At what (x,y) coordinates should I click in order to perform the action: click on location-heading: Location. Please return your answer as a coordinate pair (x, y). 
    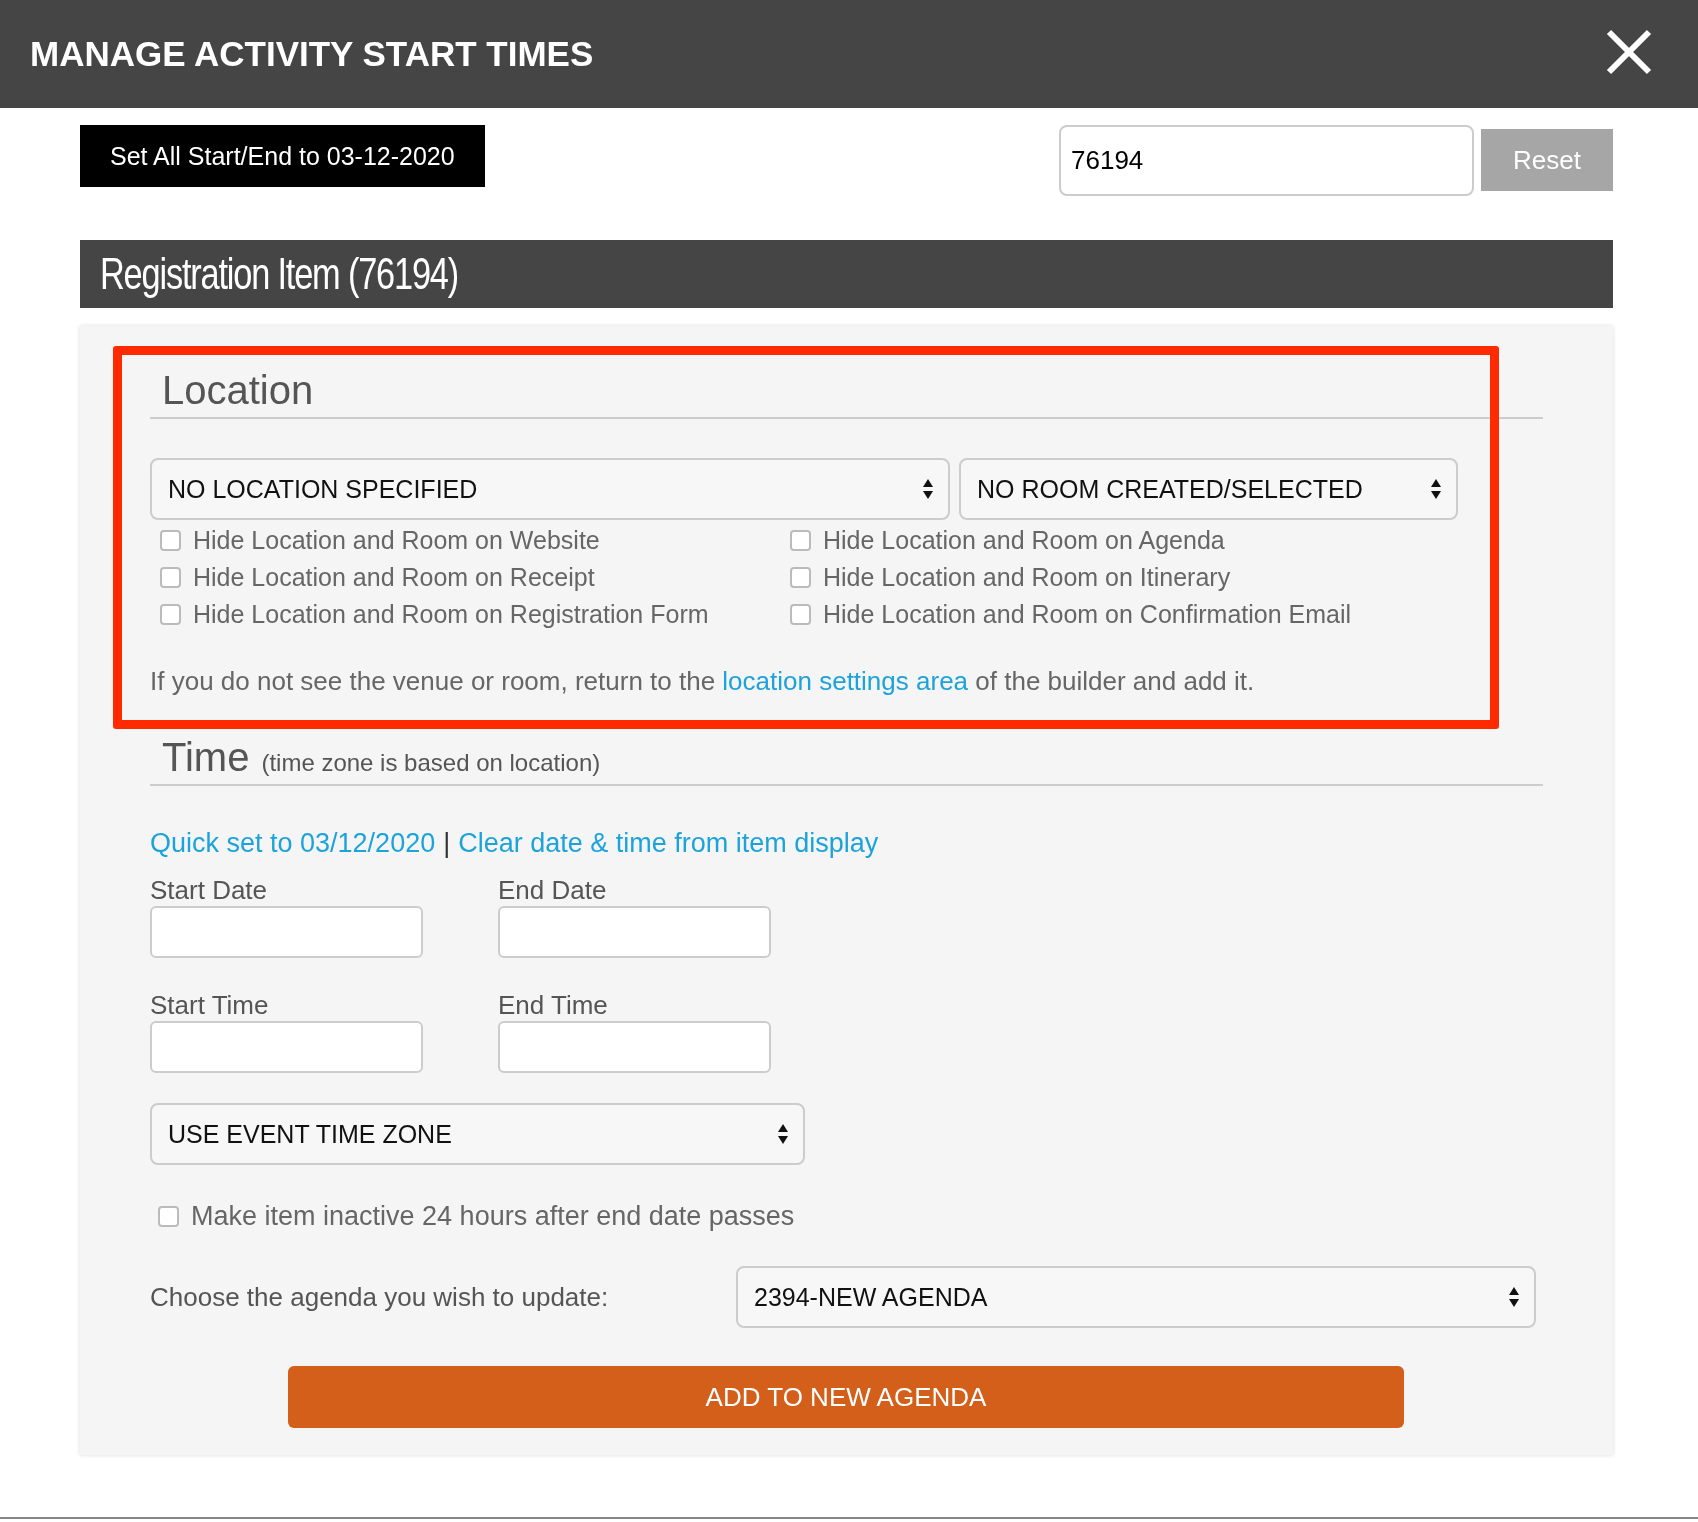
    Looking at the image, I should click on (846, 372).